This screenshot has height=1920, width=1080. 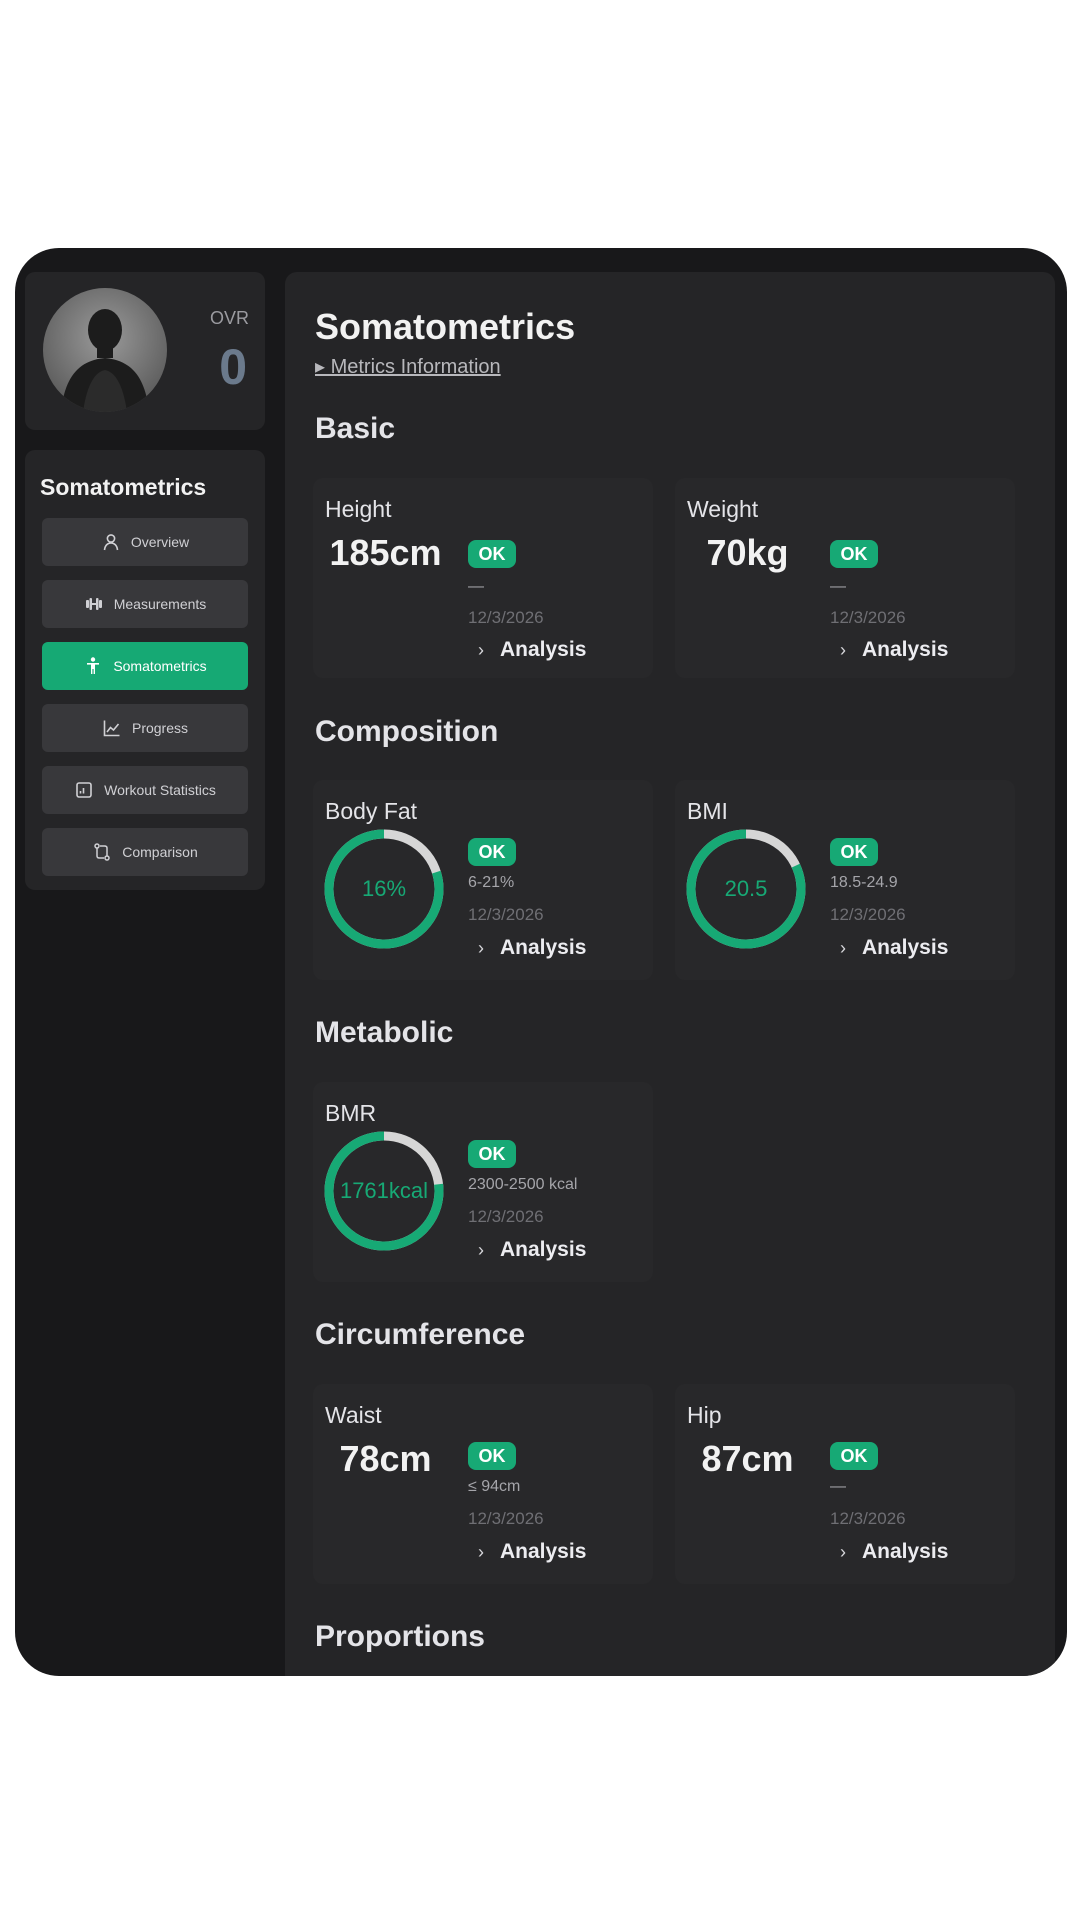 What do you see at coordinates (864, 882) in the screenshot?
I see `range-text: 18.5-24.9` at bounding box center [864, 882].